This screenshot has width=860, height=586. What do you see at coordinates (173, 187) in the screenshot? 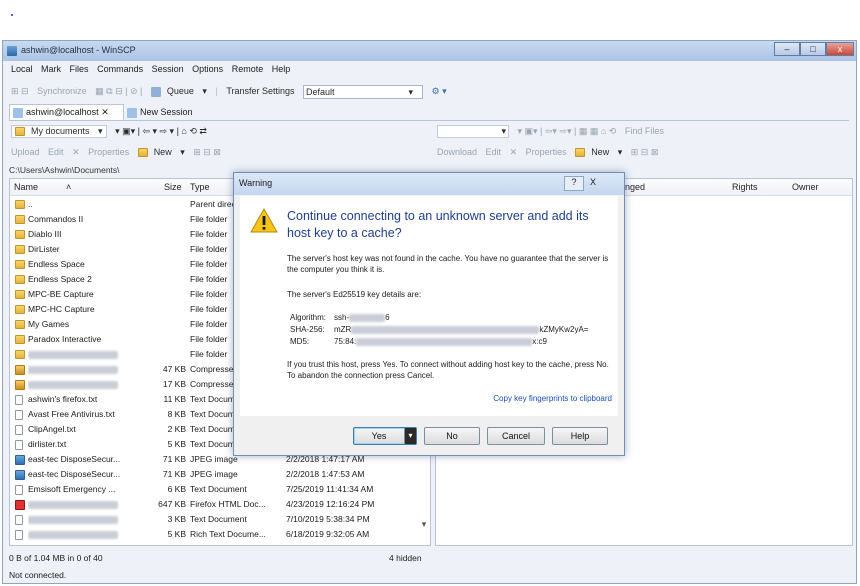
I see `column-size: Size` at bounding box center [173, 187].